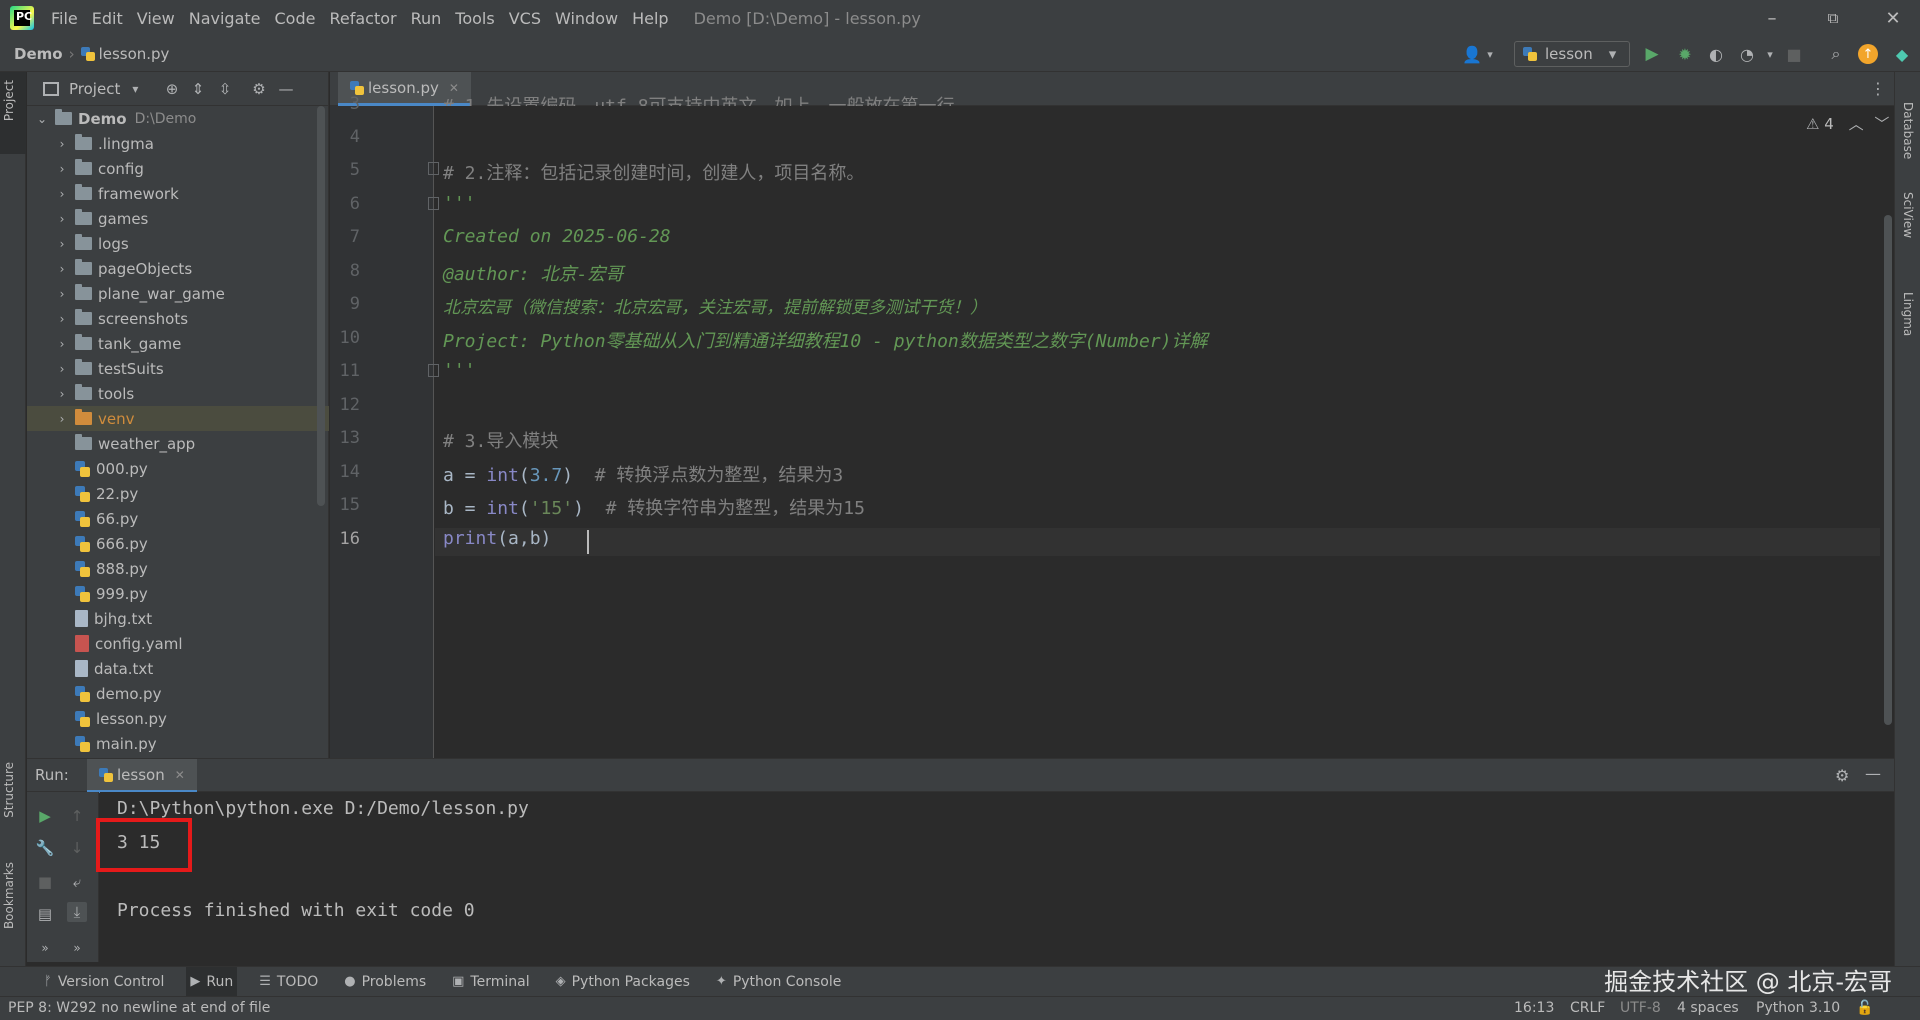  What do you see at coordinates (107, 18) in the screenshot?
I see `menu-edit: Edit` at bounding box center [107, 18].